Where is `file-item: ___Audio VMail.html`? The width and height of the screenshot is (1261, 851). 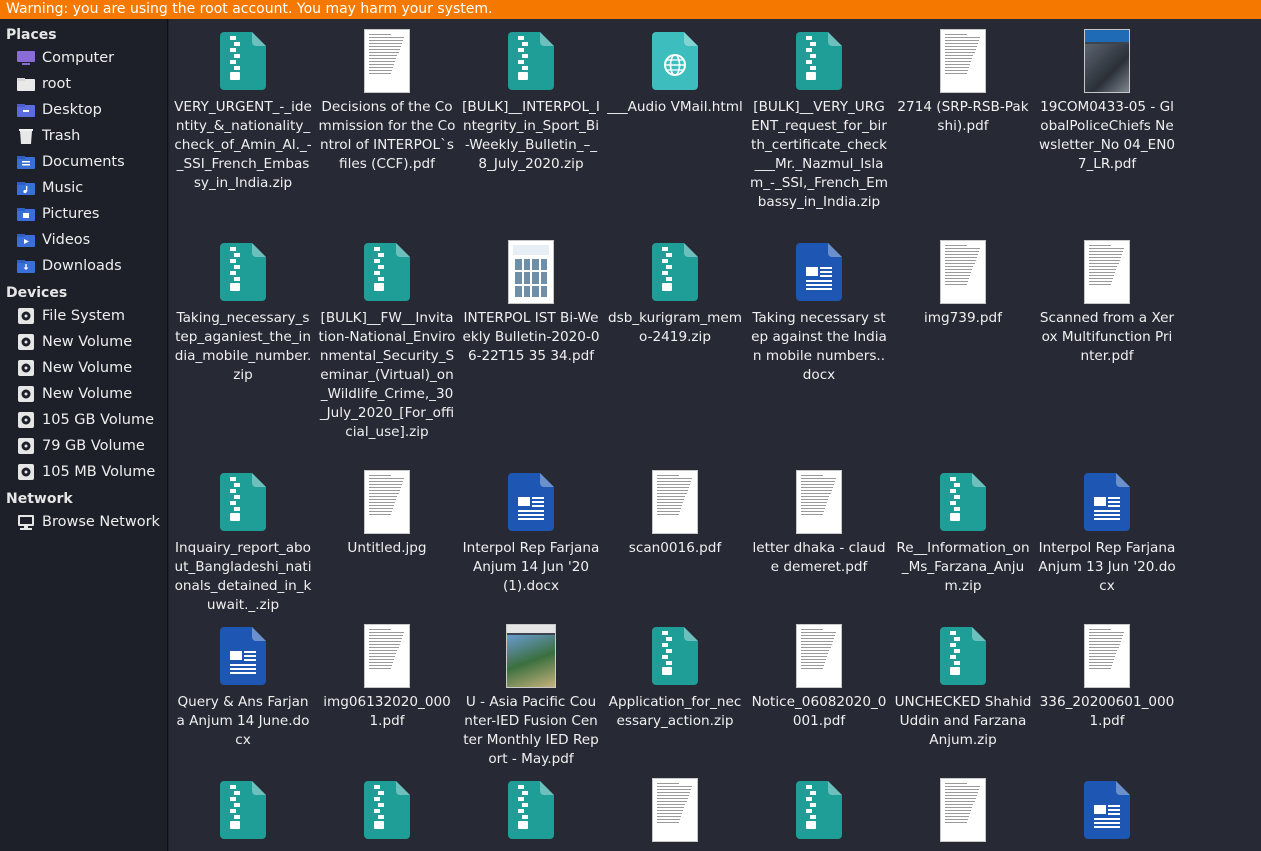
file-item: ___Audio VMail.html is located at coordinates (675, 73).